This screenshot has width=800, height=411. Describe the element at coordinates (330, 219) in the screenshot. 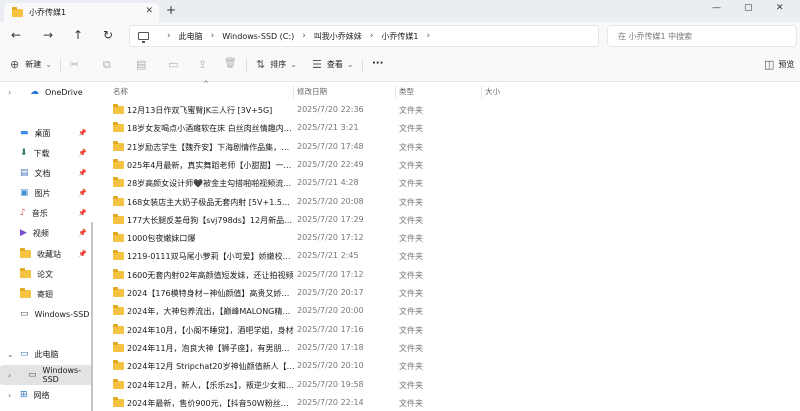

I see `file-date: 2025/7/20 17:29` at that location.